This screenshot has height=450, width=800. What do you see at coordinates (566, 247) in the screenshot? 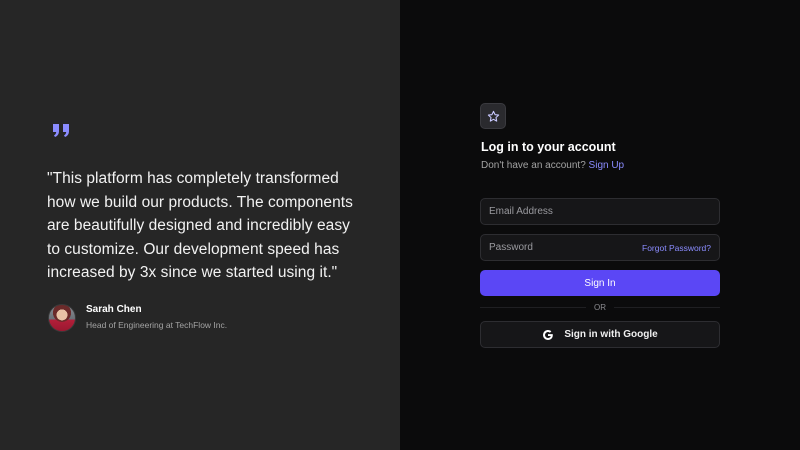
I see `password-input` at bounding box center [566, 247].